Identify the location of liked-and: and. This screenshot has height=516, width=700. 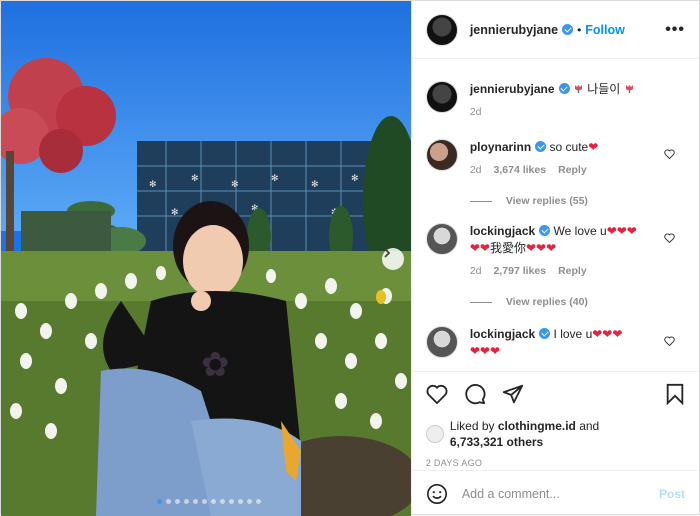
(587, 426).